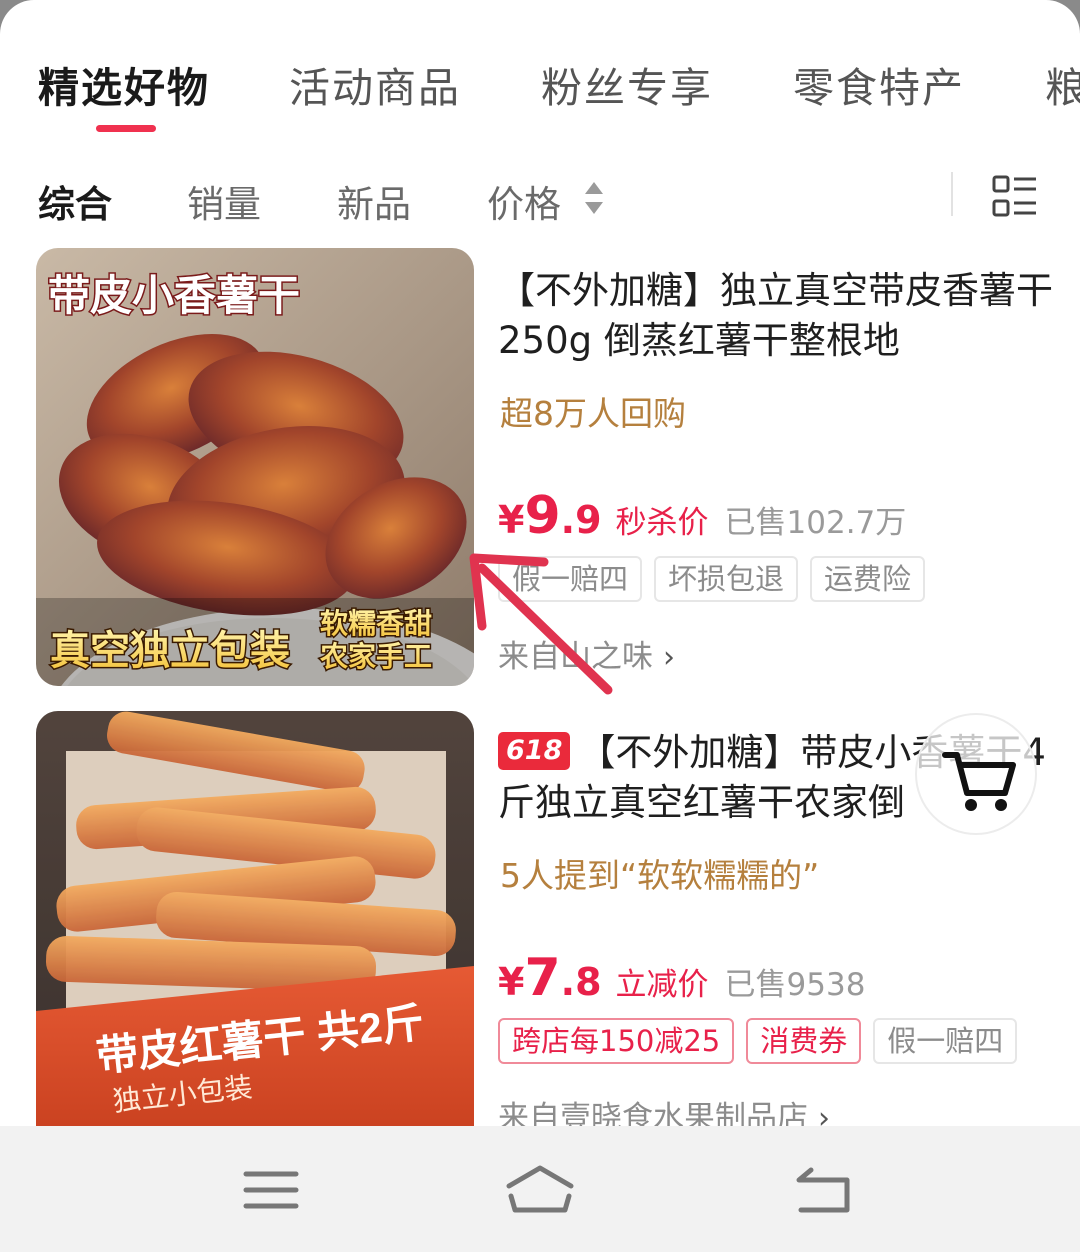 The height and width of the screenshot is (1252, 1080). I want to click on home-icon, so click(540, 1190).